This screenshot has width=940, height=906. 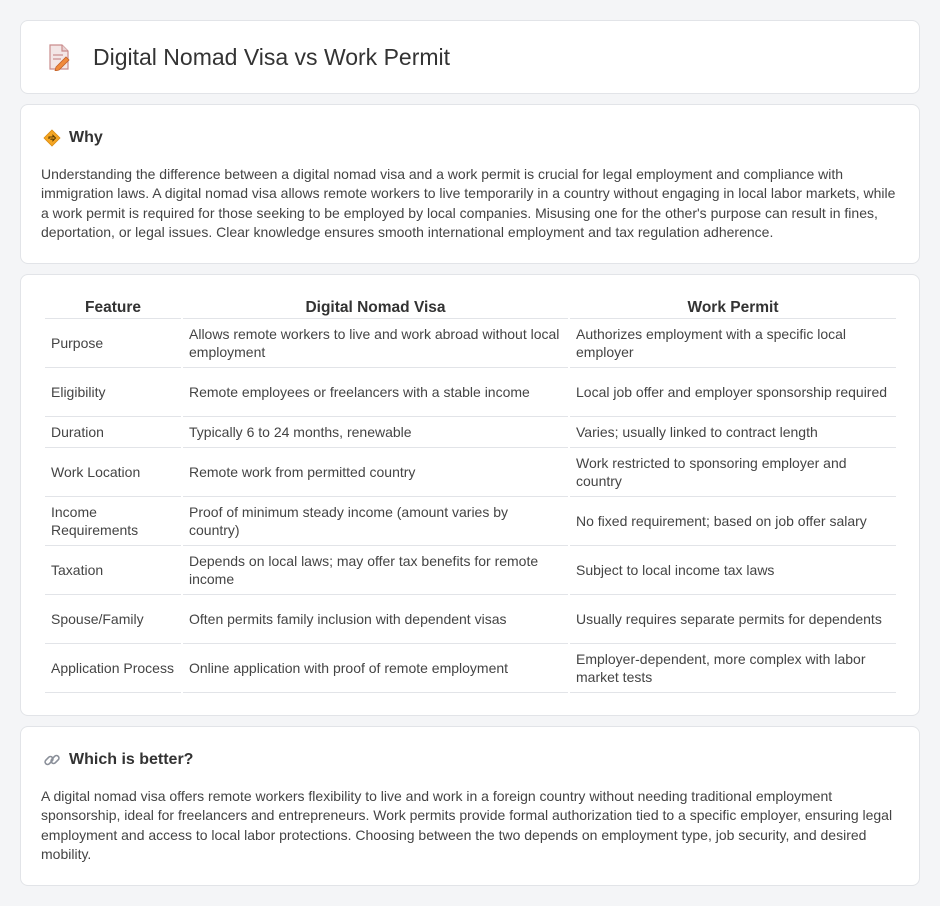 I want to click on better-title: Which is better?, so click(x=131, y=759).